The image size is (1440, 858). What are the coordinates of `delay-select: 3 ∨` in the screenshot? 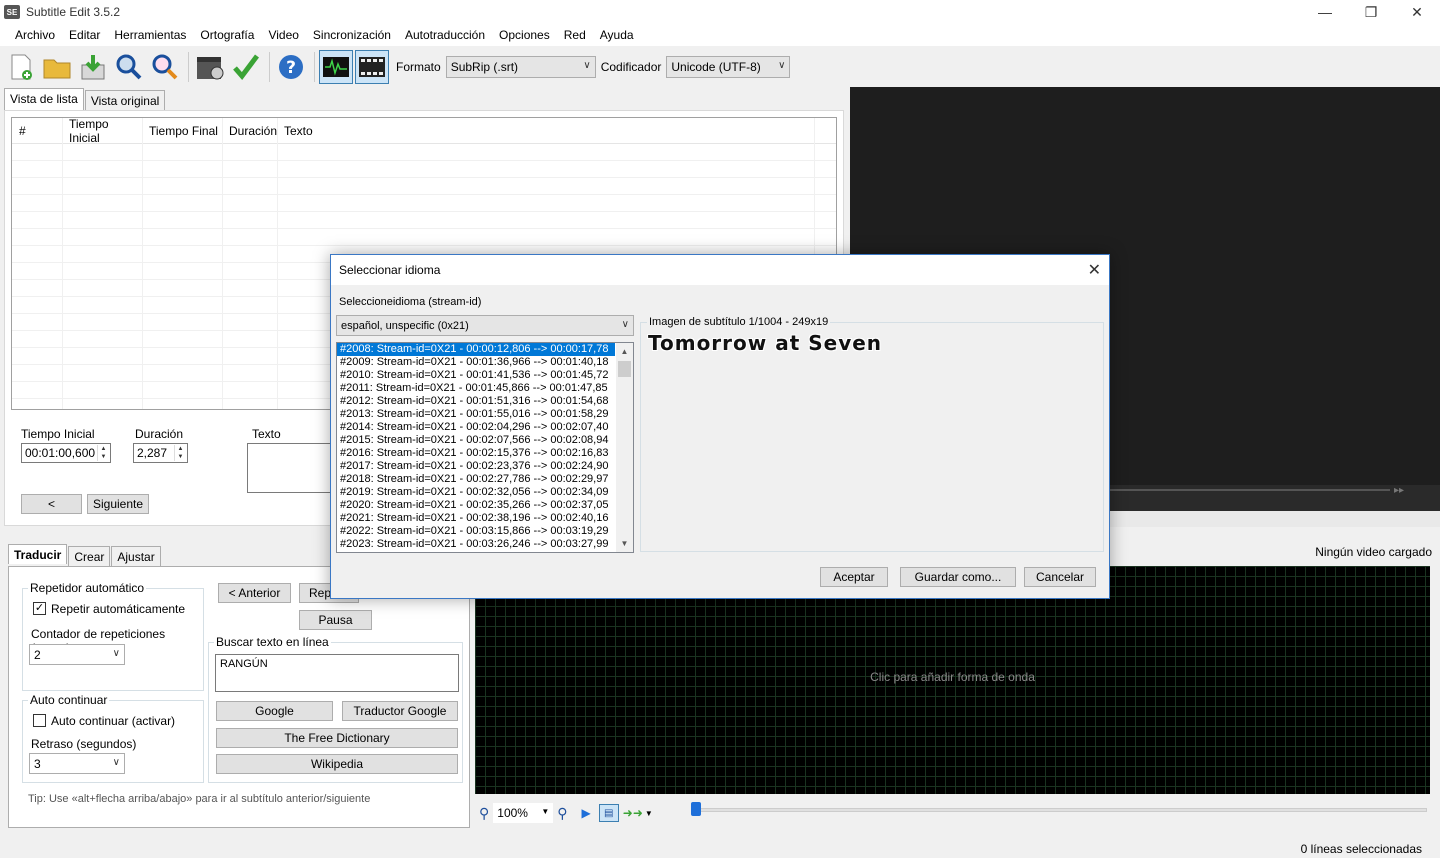 It's located at (77, 763).